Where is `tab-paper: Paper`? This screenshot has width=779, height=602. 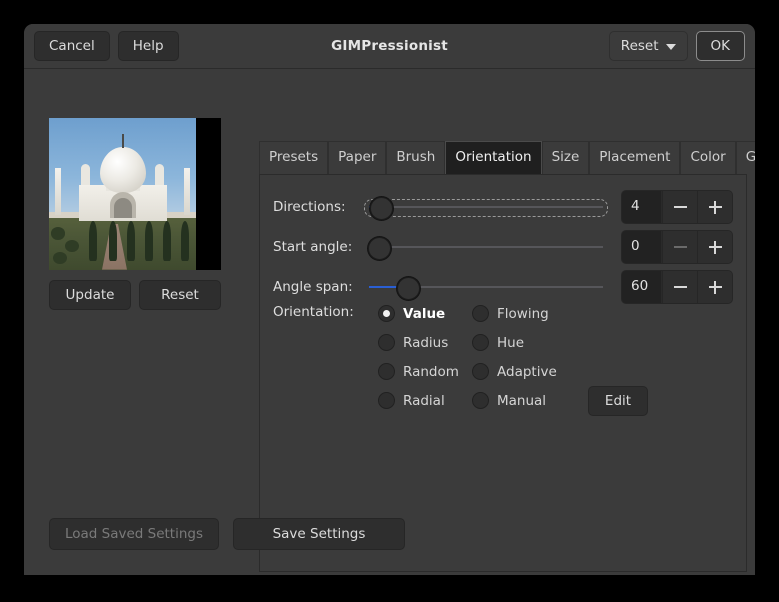
tab-paper: Paper is located at coordinates (357, 157).